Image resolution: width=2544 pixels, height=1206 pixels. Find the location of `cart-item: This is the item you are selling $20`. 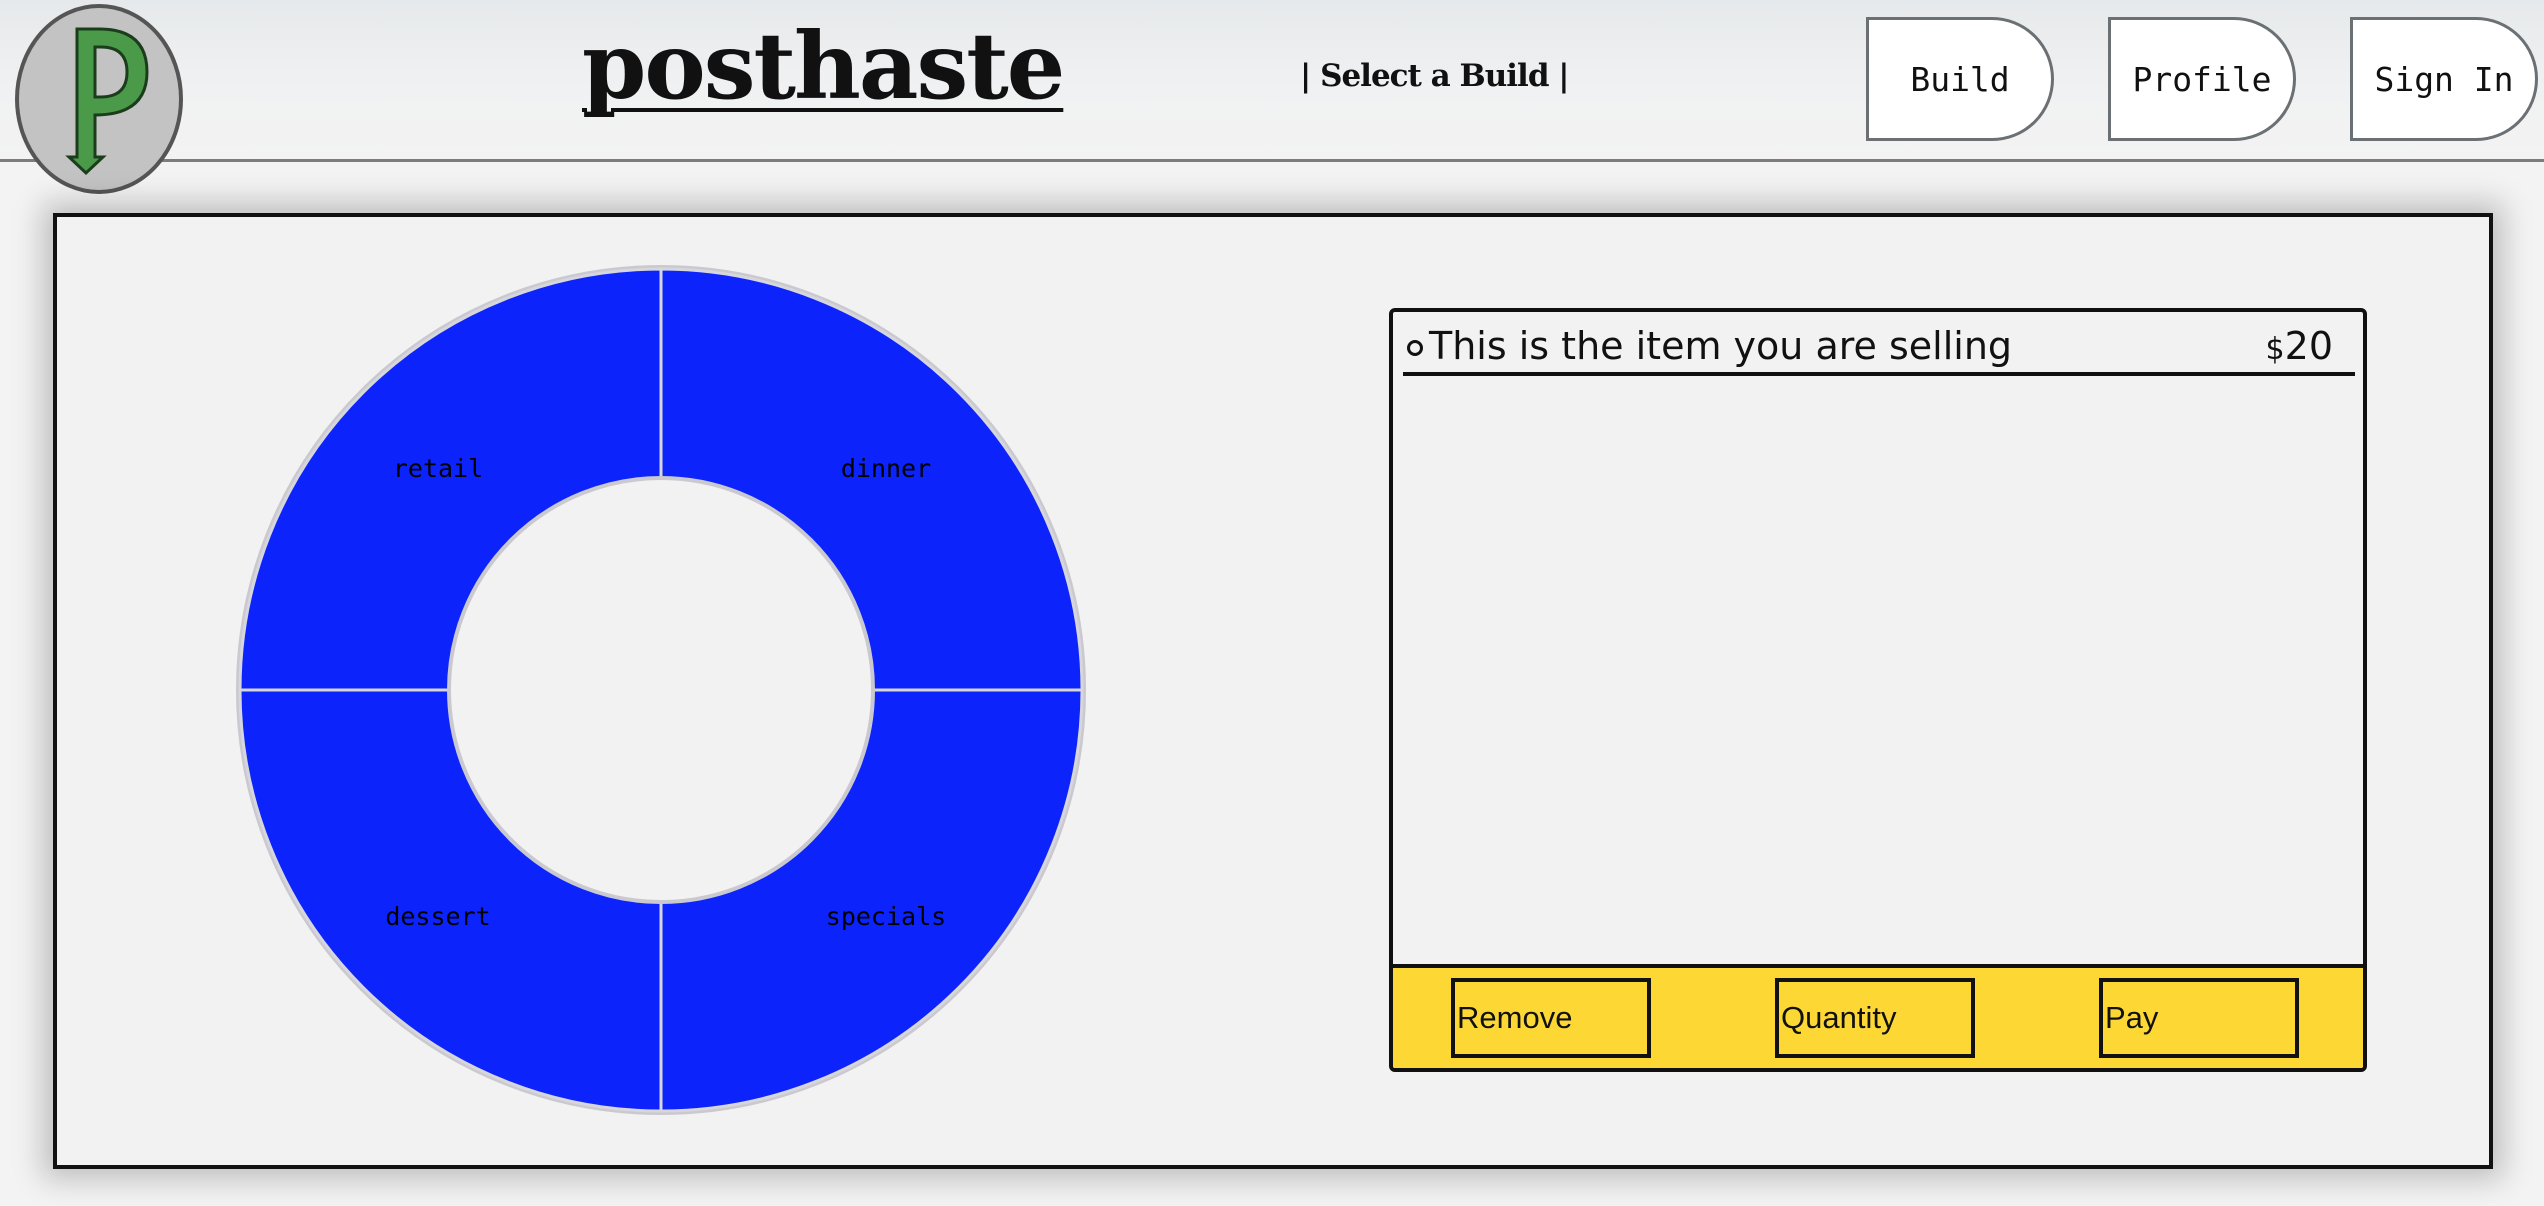

cart-item: This is the item you are selling $20 is located at coordinates (1879, 350).